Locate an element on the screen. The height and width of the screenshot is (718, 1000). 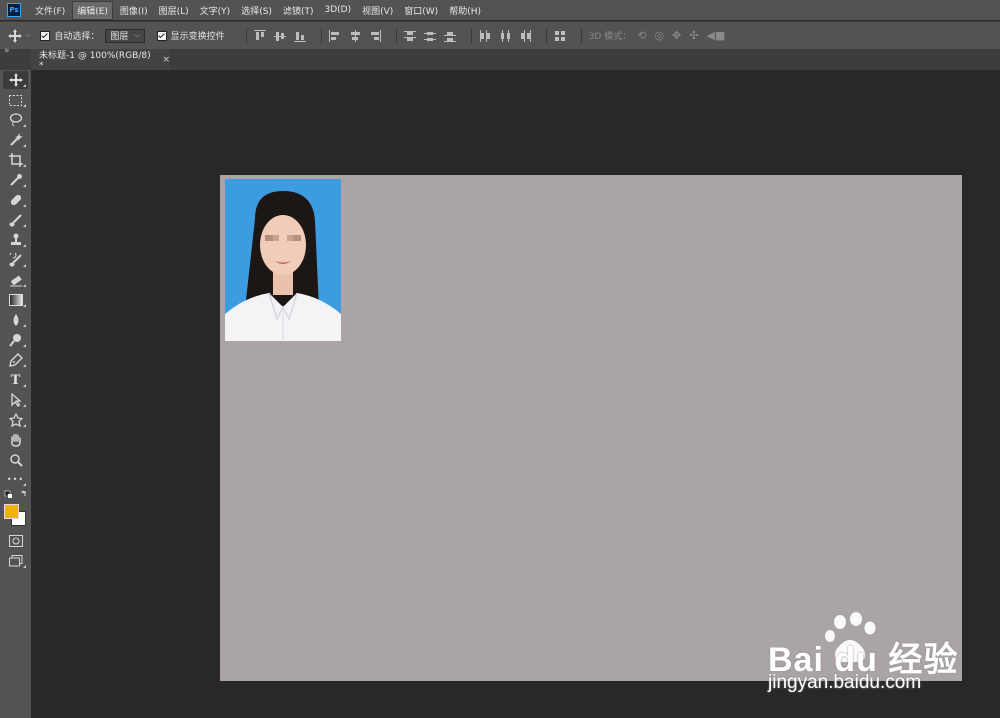
menu-type: 文字(Y) is located at coordinates (215, 10).